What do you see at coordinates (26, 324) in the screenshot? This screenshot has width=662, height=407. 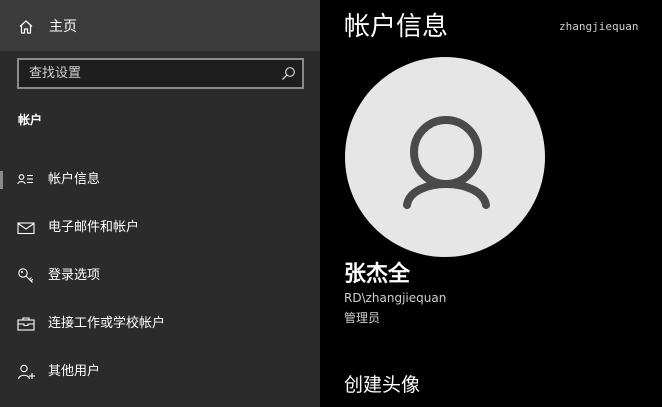 I see `briefcase-icon` at bounding box center [26, 324].